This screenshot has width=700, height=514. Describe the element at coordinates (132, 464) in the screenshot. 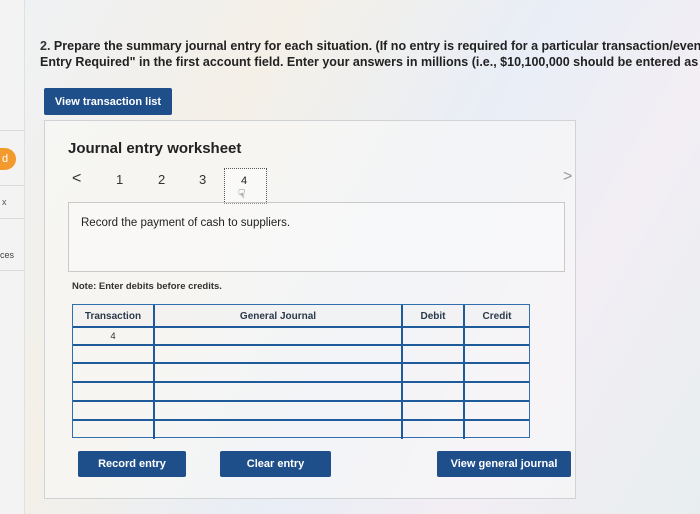

I see `record-entry-button: Record entry` at that location.